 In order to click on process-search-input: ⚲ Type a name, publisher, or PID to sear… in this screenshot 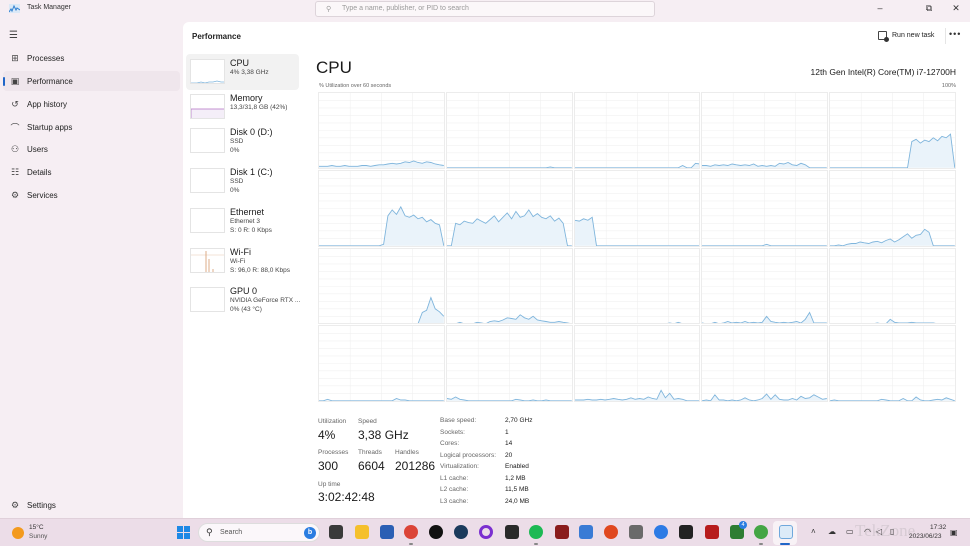, I will do `click(485, 9)`.